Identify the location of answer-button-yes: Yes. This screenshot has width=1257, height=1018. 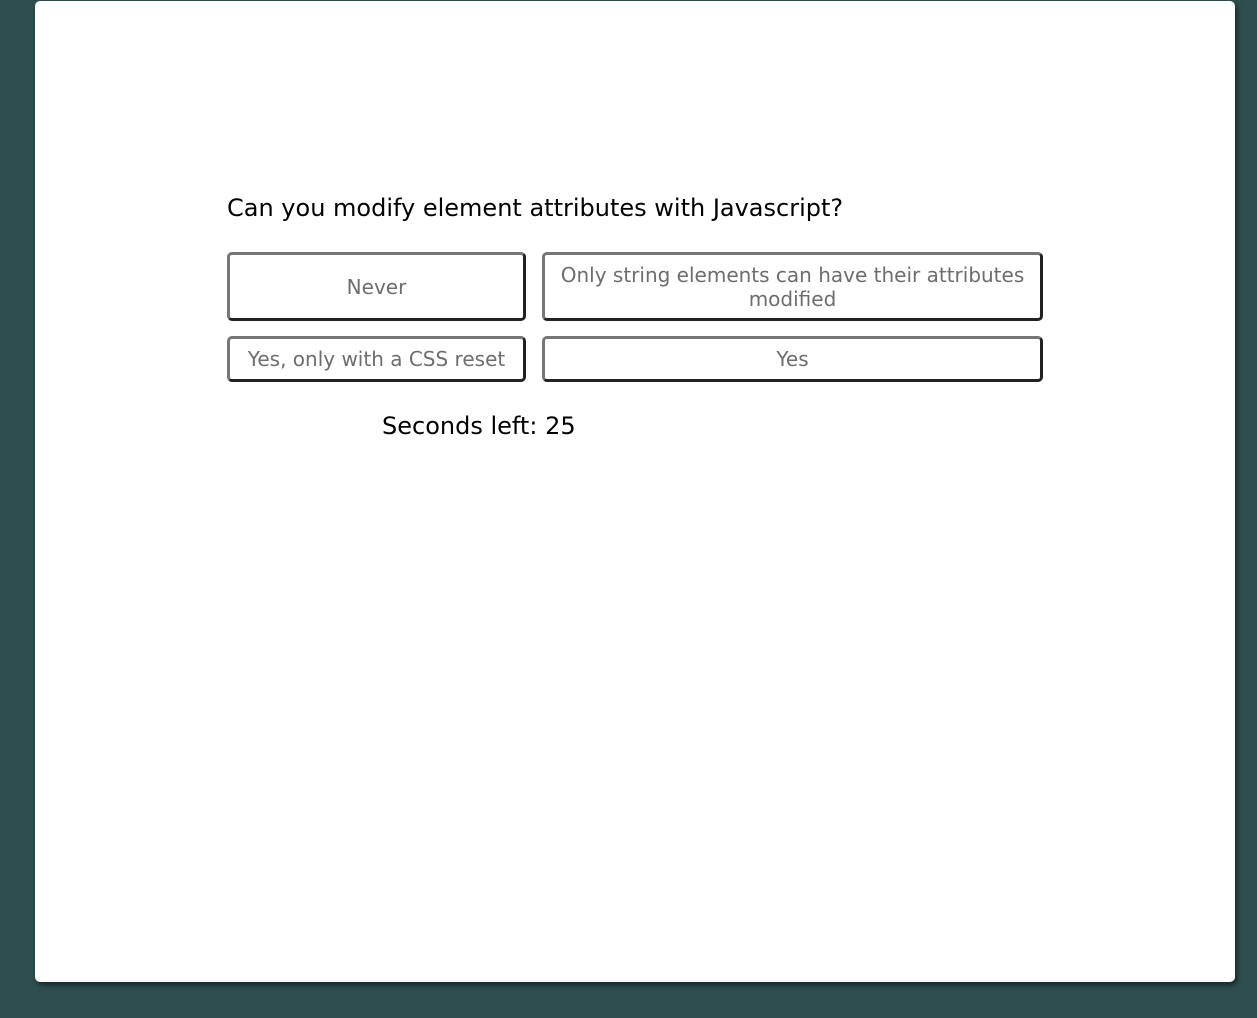
(792, 359).